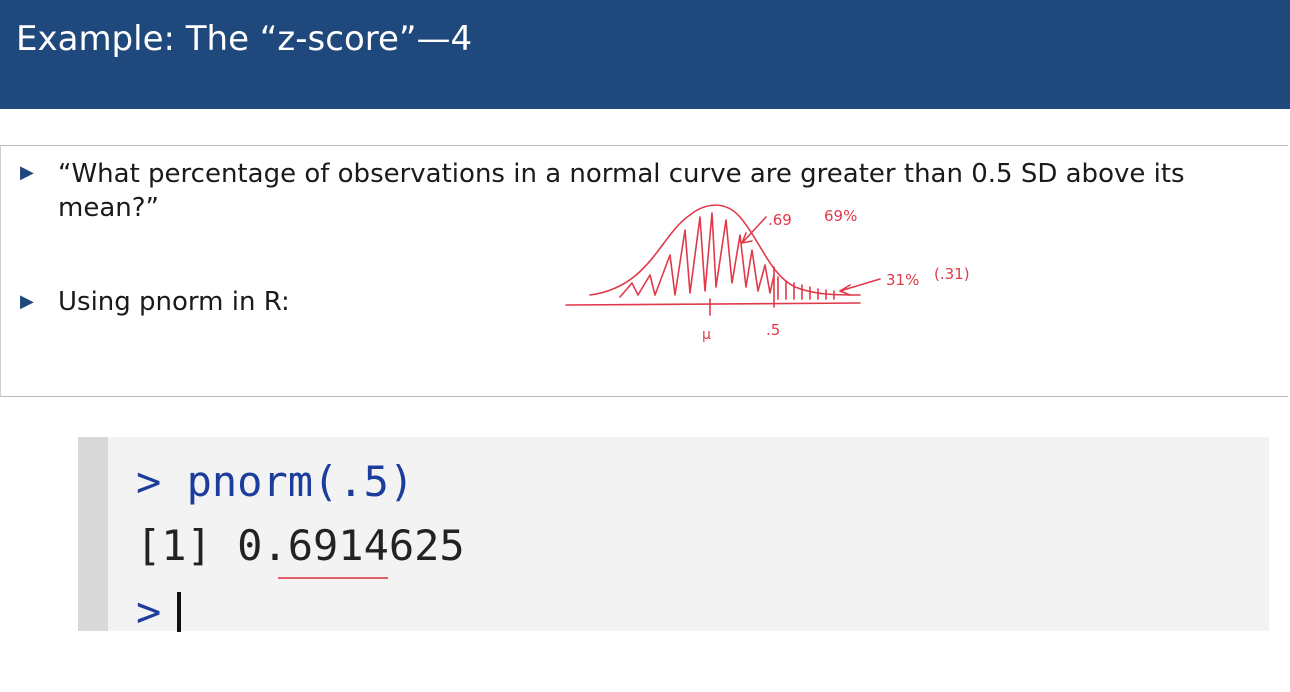 Image resolution: width=1290 pixels, height=692 pixels. I want to click on sketch-left-percent: 69%, so click(840, 216).